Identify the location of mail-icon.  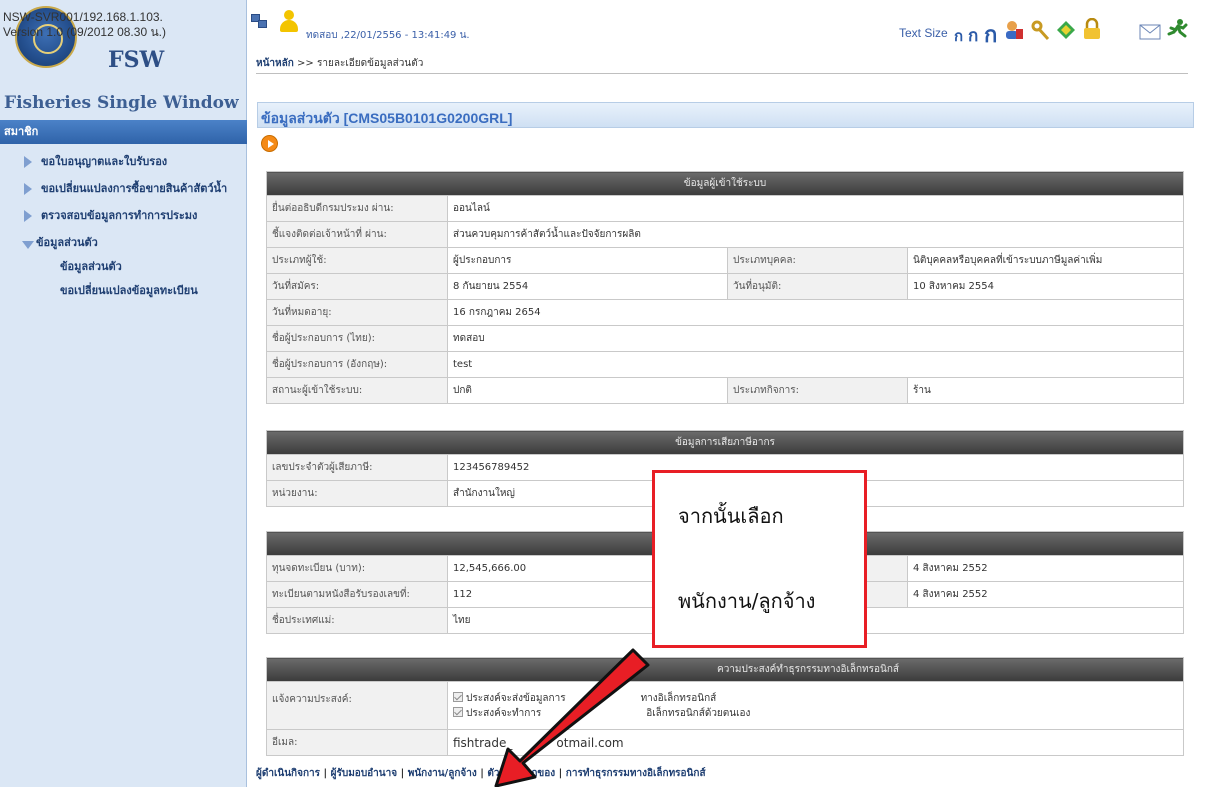
(1150, 32).